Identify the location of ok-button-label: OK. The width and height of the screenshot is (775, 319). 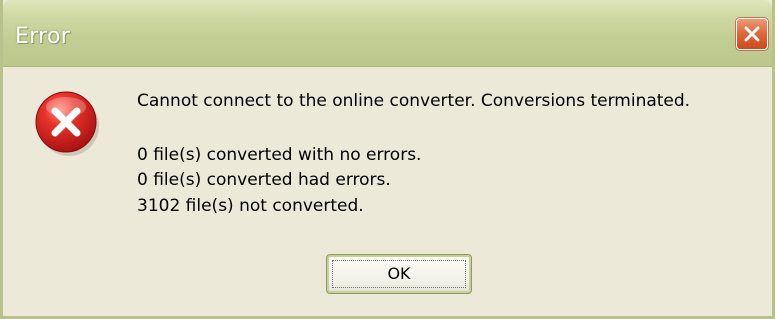
(399, 273).